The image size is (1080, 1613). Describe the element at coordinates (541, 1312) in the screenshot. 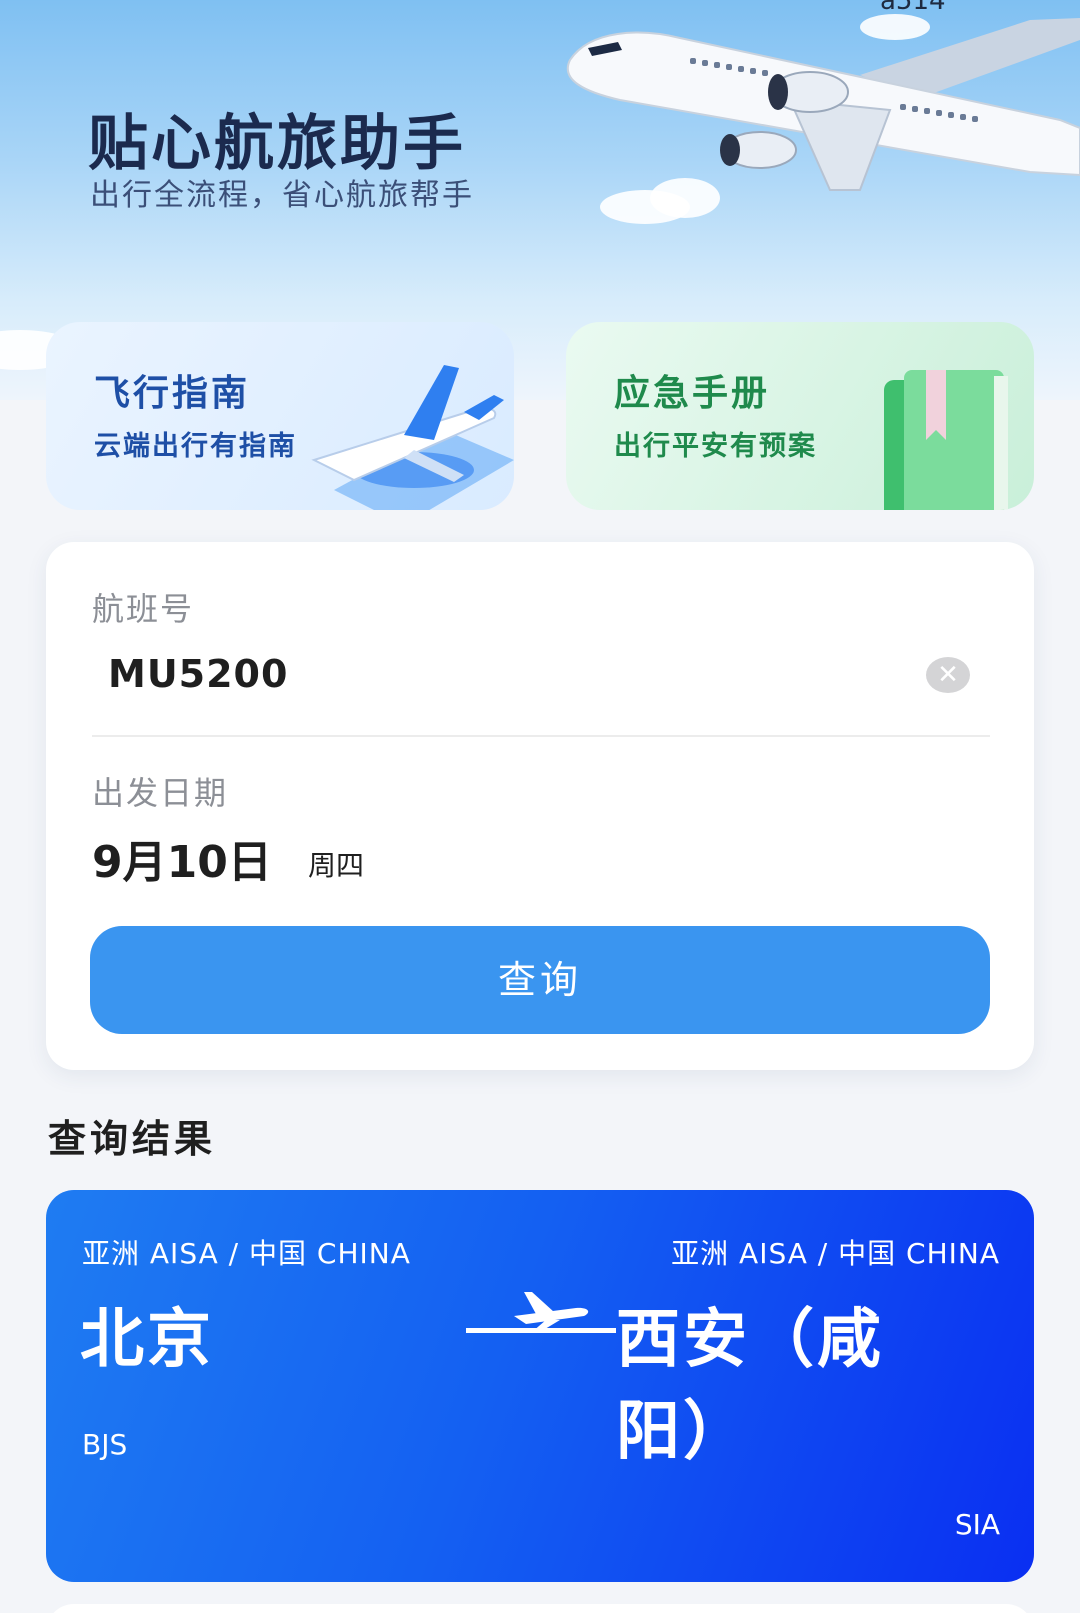

I see `airplane-route-icon` at that location.